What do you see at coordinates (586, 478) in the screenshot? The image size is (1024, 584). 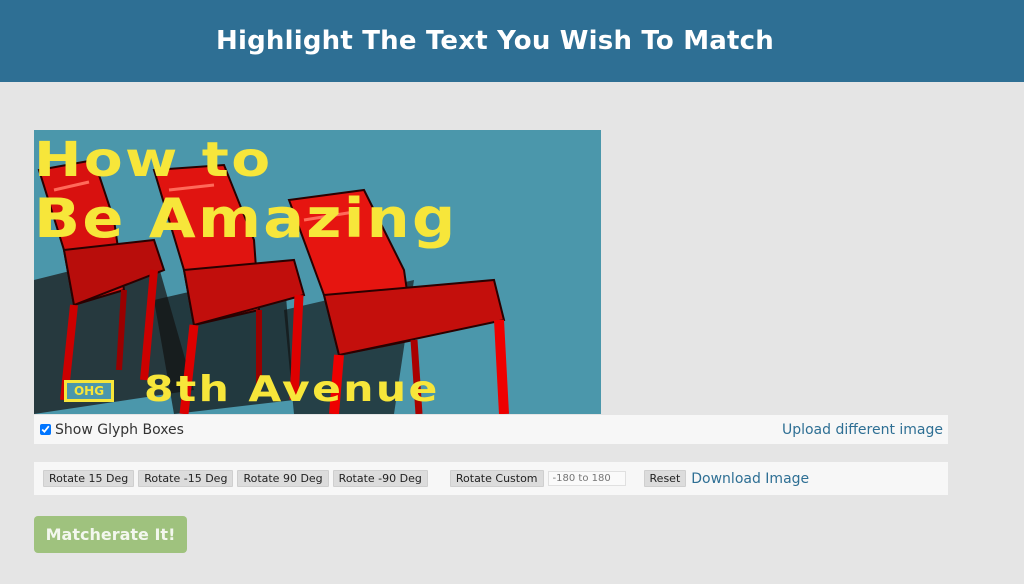 I see `rotate-custom-input` at bounding box center [586, 478].